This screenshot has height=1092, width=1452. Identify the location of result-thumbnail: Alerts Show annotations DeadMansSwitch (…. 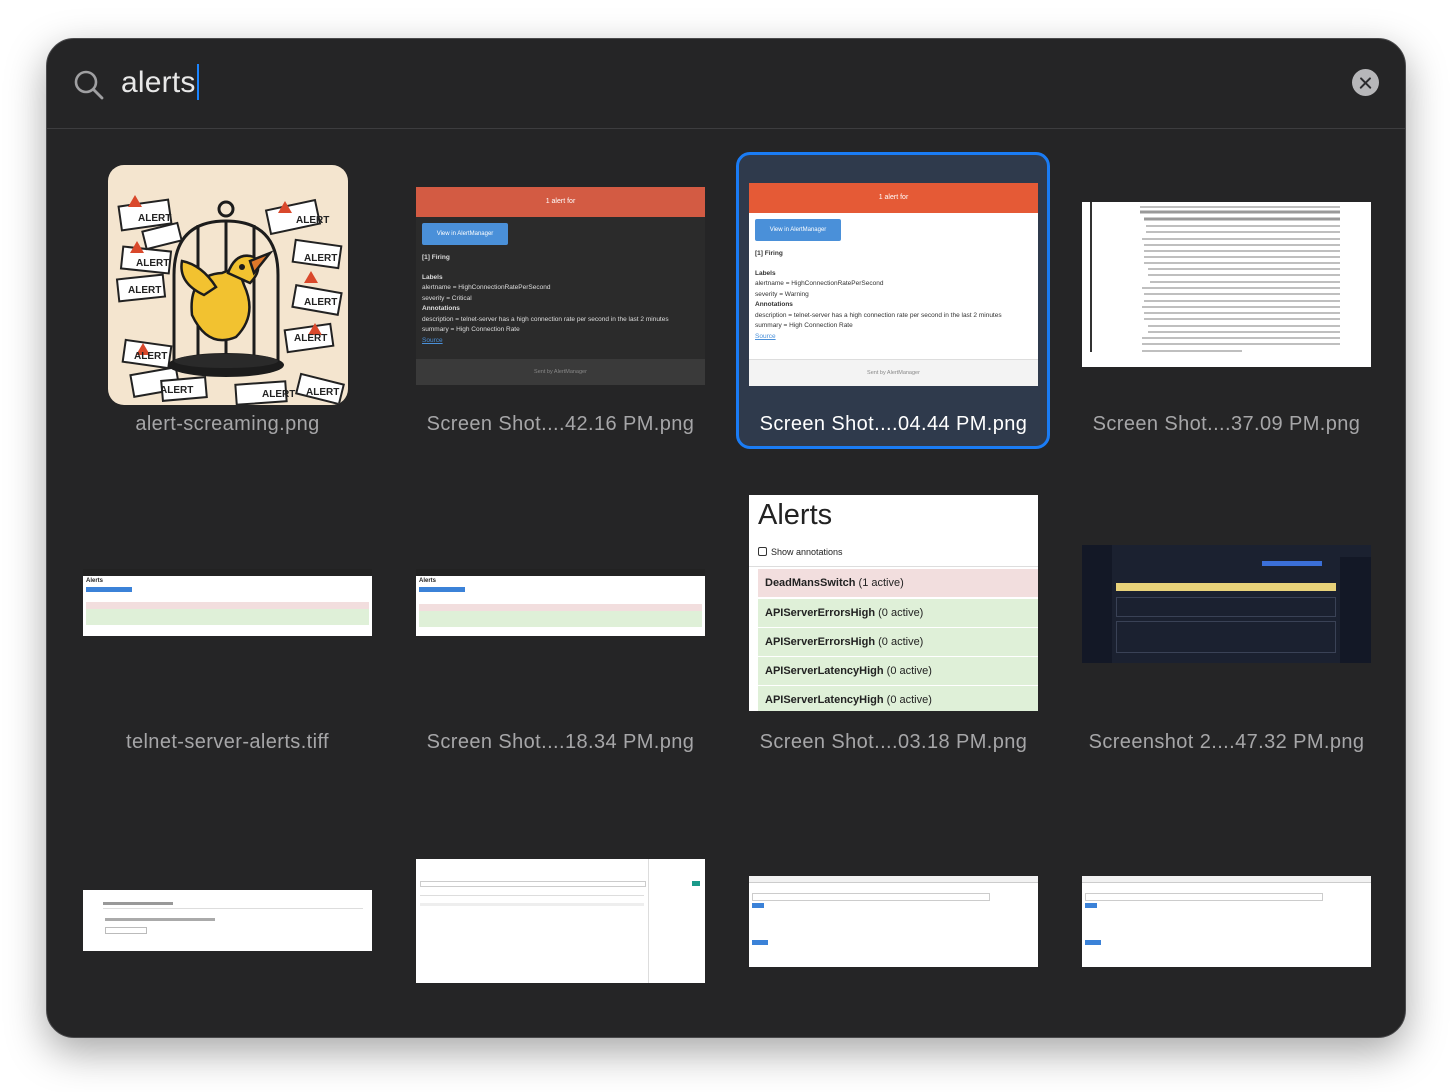
(893, 603).